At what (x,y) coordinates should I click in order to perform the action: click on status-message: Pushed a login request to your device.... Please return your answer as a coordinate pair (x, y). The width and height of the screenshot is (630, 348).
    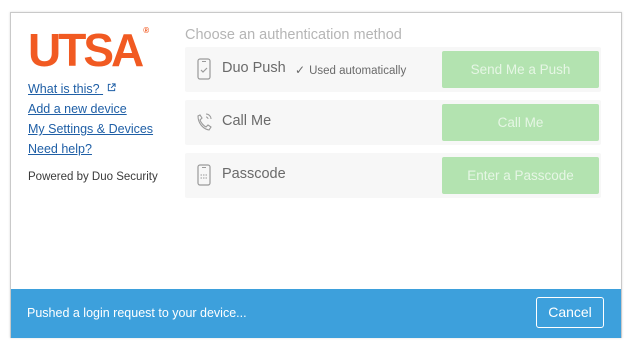
    Looking at the image, I should click on (137, 313).